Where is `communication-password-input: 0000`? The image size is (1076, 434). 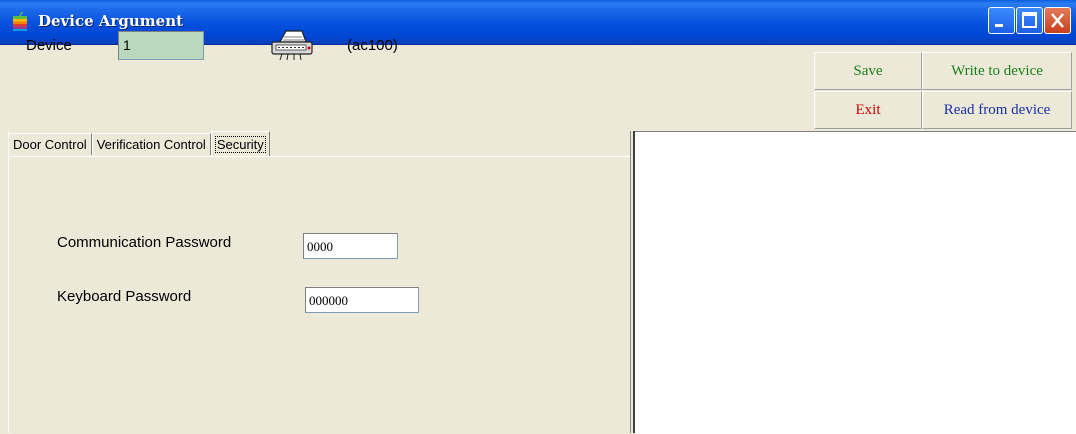
communication-password-input: 0000 is located at coordinates (350, 246).